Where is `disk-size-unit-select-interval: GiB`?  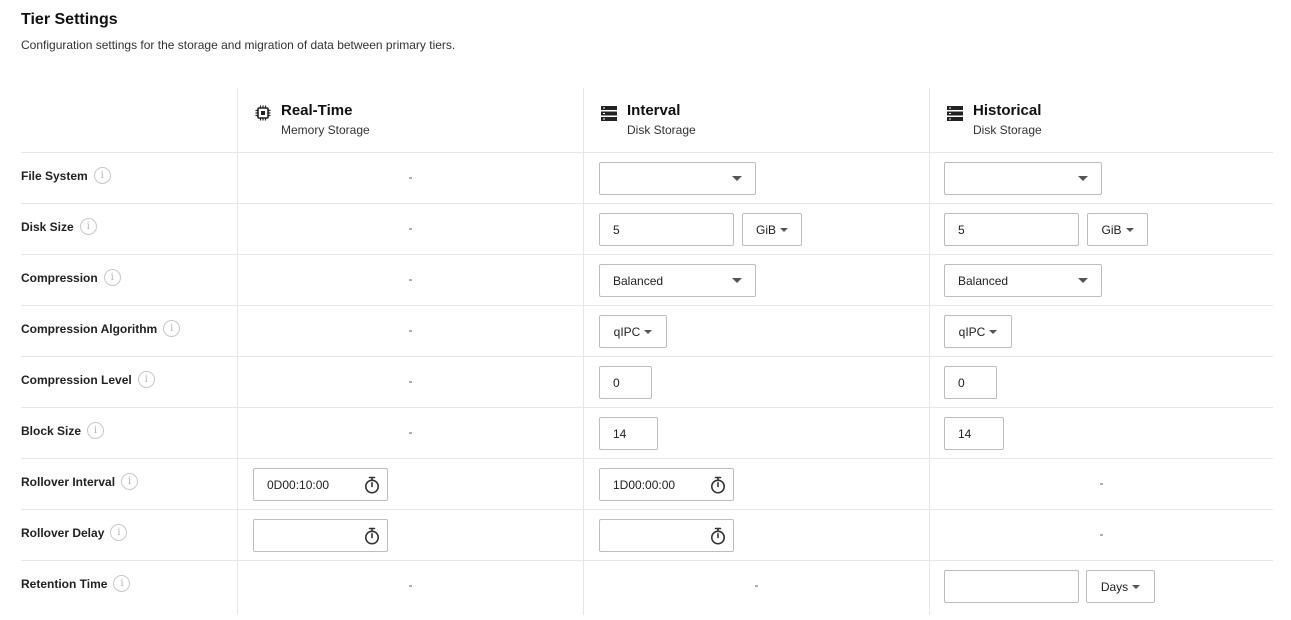
disk-size-unit-select-interval: GiB is located at coordinates (772, 229).